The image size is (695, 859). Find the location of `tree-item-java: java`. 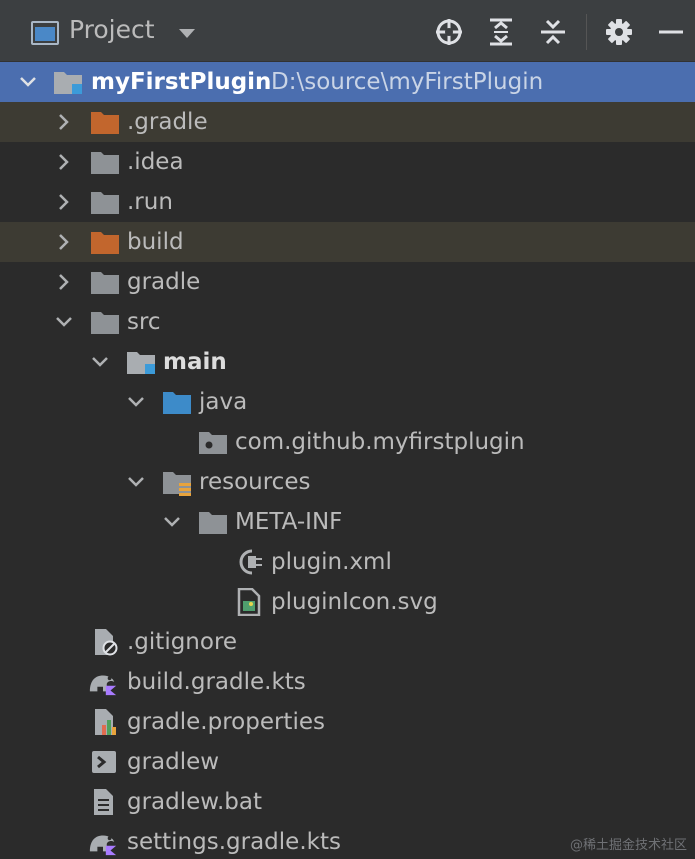

tree-item-java: java is located at coordinates (347, 402).